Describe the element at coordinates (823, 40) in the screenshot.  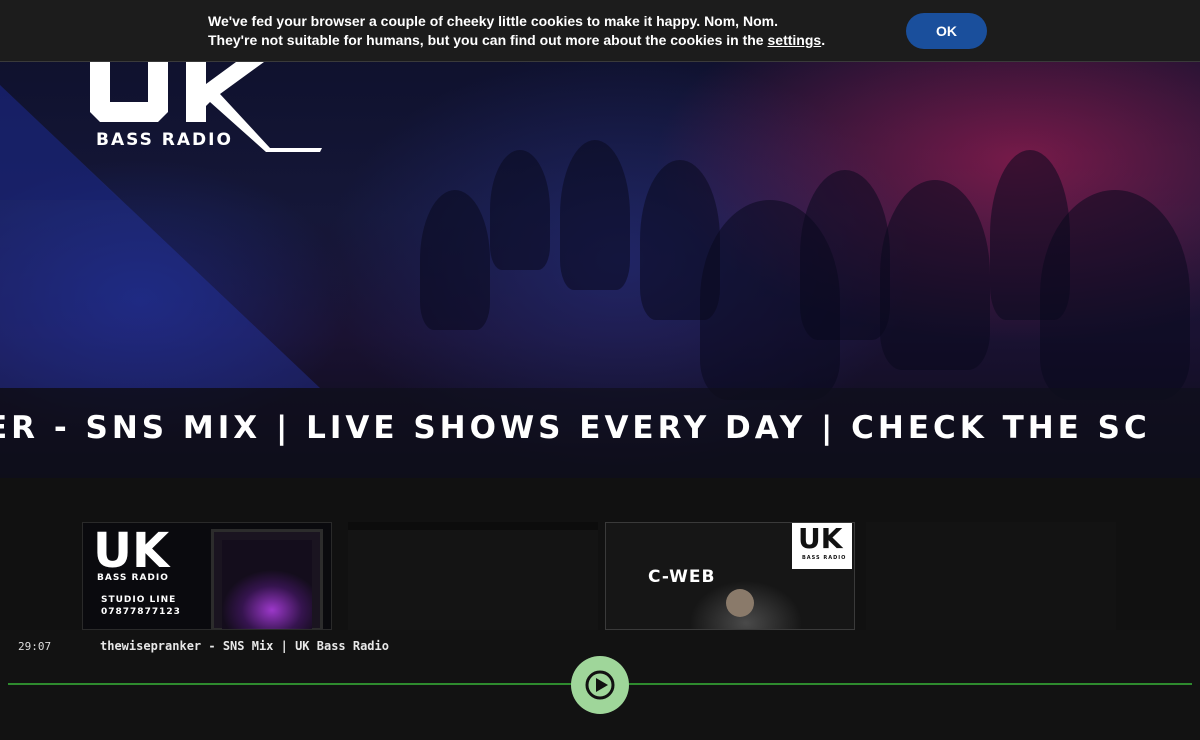
I see `cookie-message-suffix: .` at that location.